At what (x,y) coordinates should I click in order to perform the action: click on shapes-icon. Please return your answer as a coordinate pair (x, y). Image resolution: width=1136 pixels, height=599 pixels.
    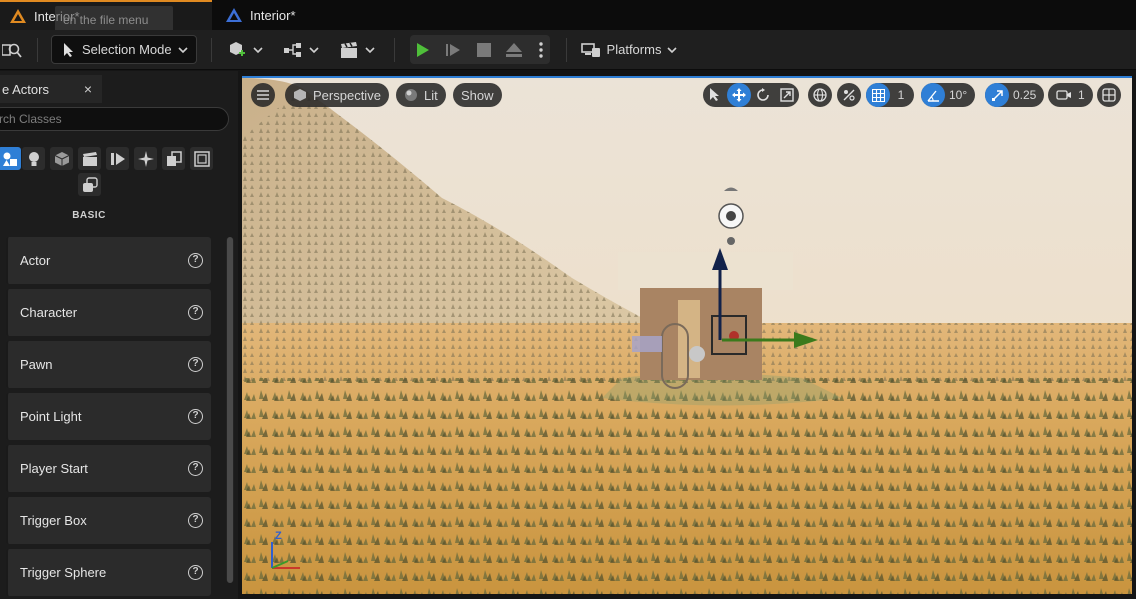
    Looking at the image, I should click on (9, 159).